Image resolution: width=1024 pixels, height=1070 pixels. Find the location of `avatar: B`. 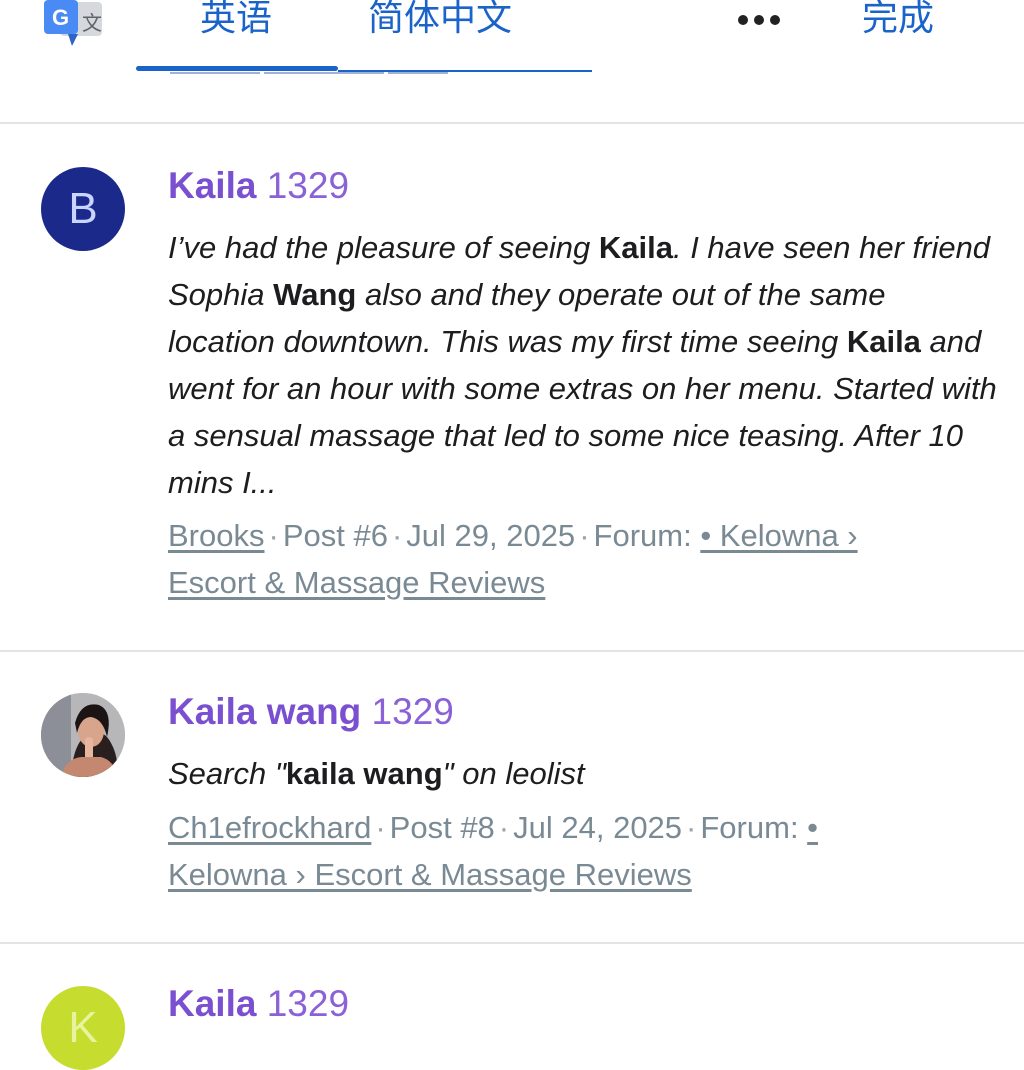

avatar: B is located at coordinates (83, 209).